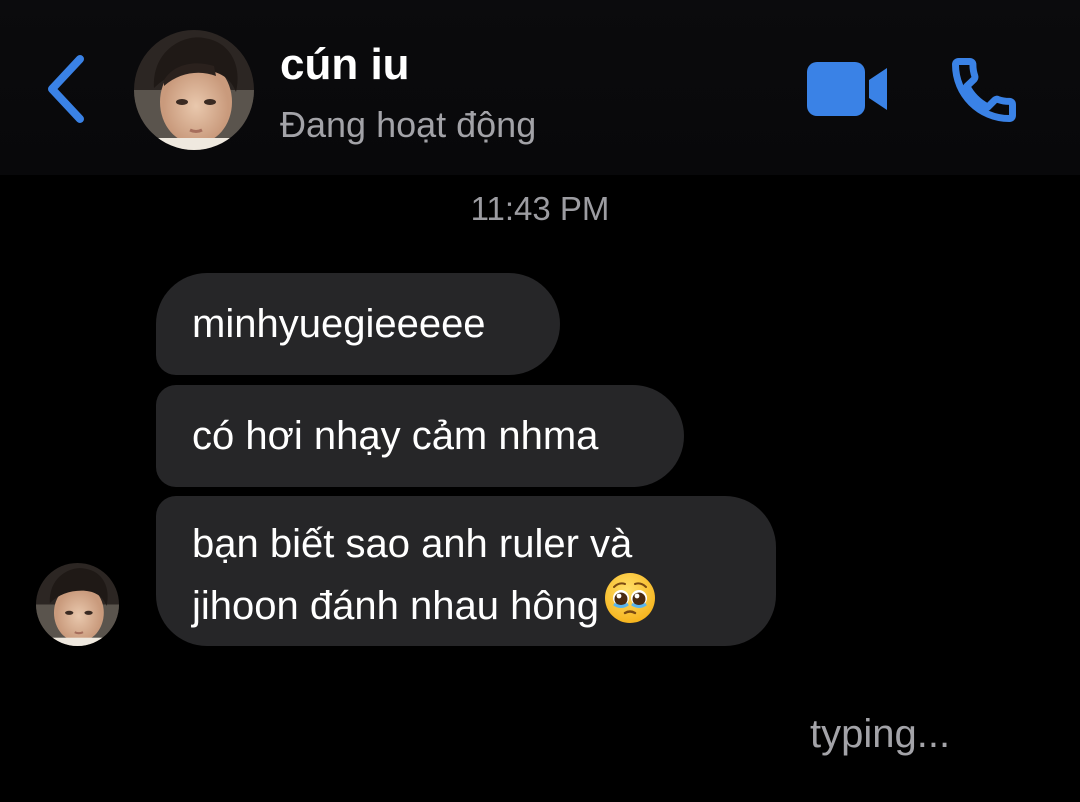 This screenshot has width=1080, height=802. Describe the element at coordinates (395, 436) in the screenshot. I see `message-text: có hơi nhạy cảm nhma` at that location.